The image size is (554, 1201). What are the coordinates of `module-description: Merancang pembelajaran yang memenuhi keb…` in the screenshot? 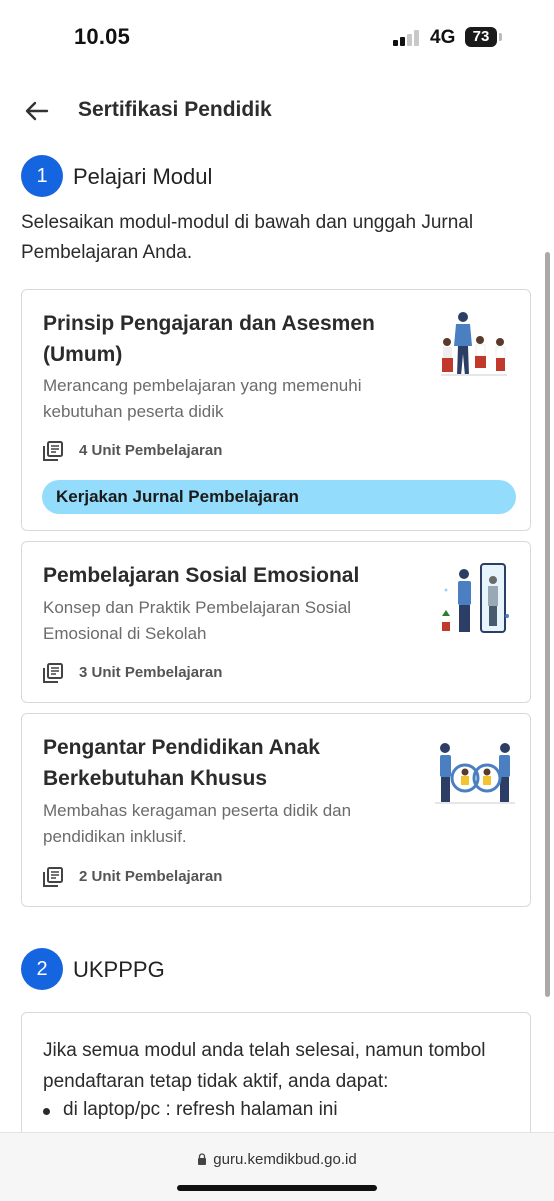 It's located at (202, 398).